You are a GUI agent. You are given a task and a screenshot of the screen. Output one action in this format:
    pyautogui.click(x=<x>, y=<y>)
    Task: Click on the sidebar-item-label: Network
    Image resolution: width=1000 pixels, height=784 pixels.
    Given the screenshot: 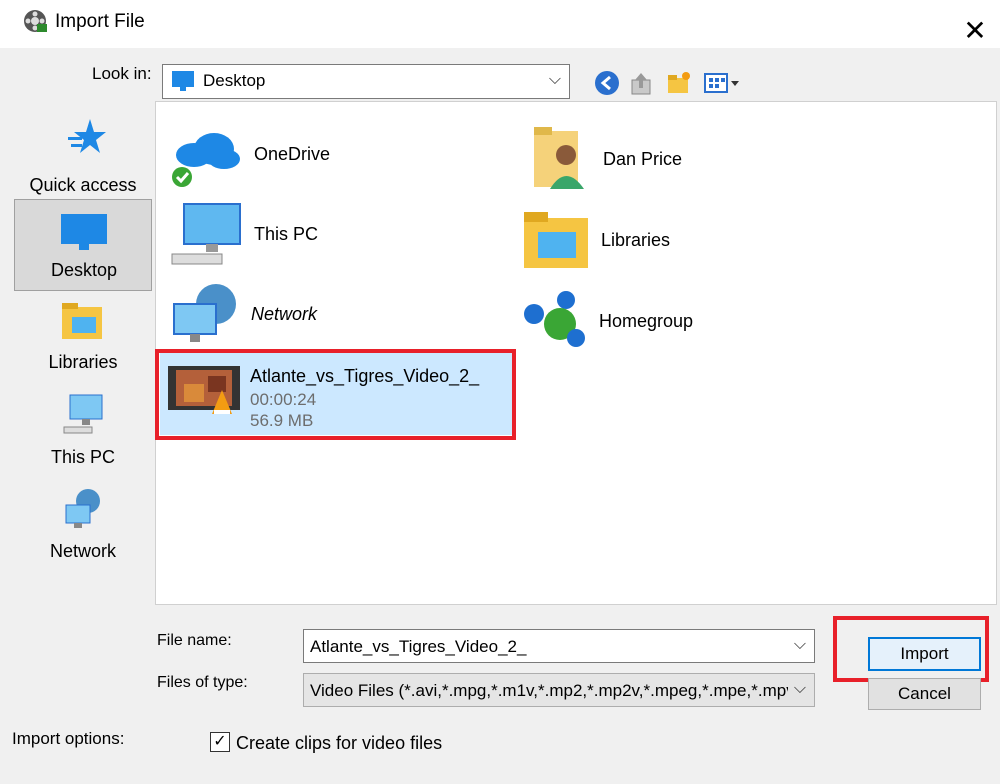 What is the action you would take?
    pyautogui.click(x=82, y=551)
    